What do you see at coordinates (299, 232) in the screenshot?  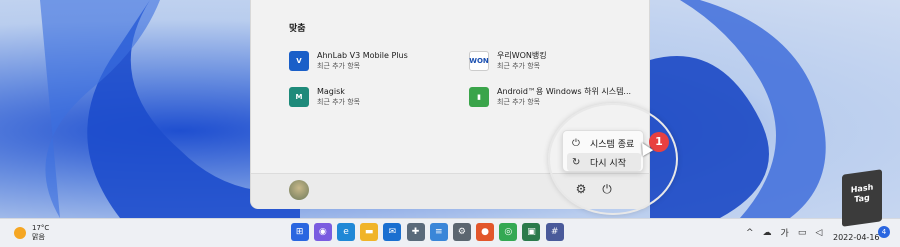 I see `start-windows-icon: ⊞` at bounding box center [299, 232].